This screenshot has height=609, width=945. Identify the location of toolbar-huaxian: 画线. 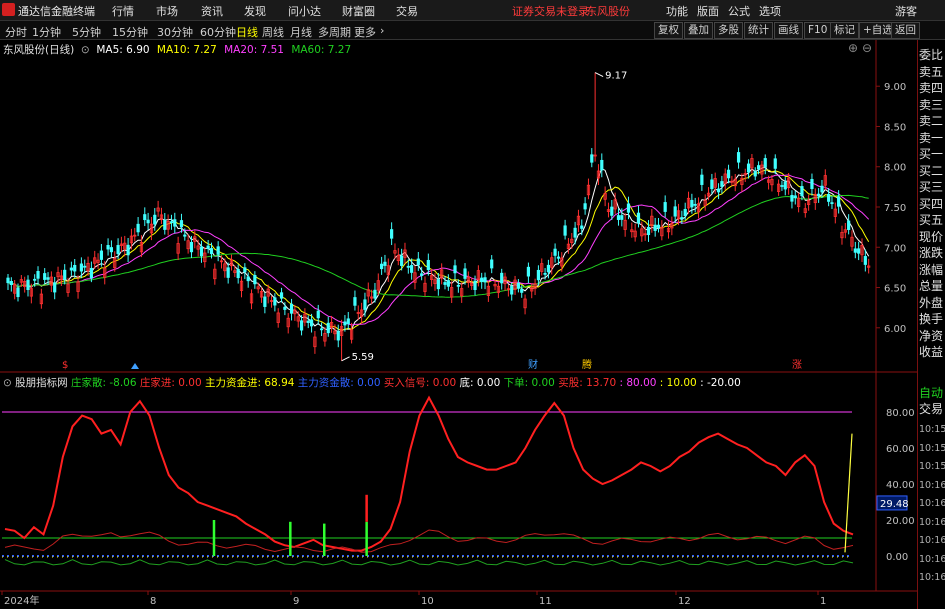
(788, 30).